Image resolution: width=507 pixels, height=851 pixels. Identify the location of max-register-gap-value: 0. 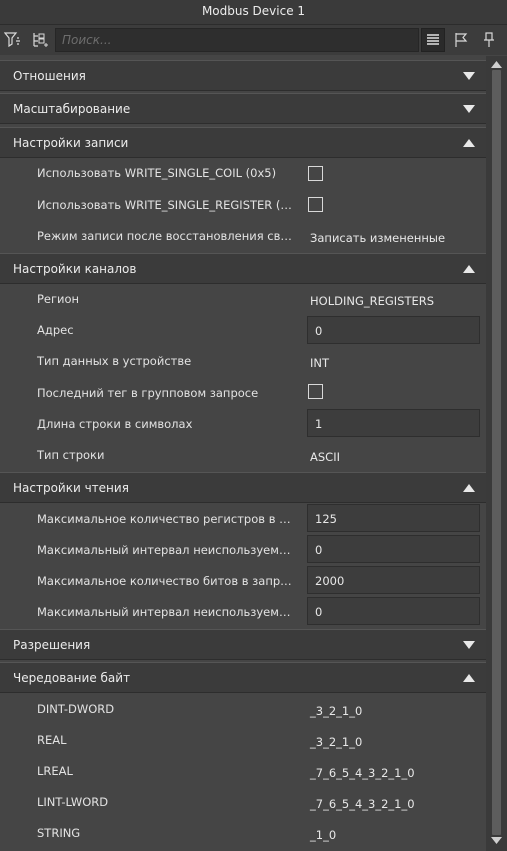
(319, 550).